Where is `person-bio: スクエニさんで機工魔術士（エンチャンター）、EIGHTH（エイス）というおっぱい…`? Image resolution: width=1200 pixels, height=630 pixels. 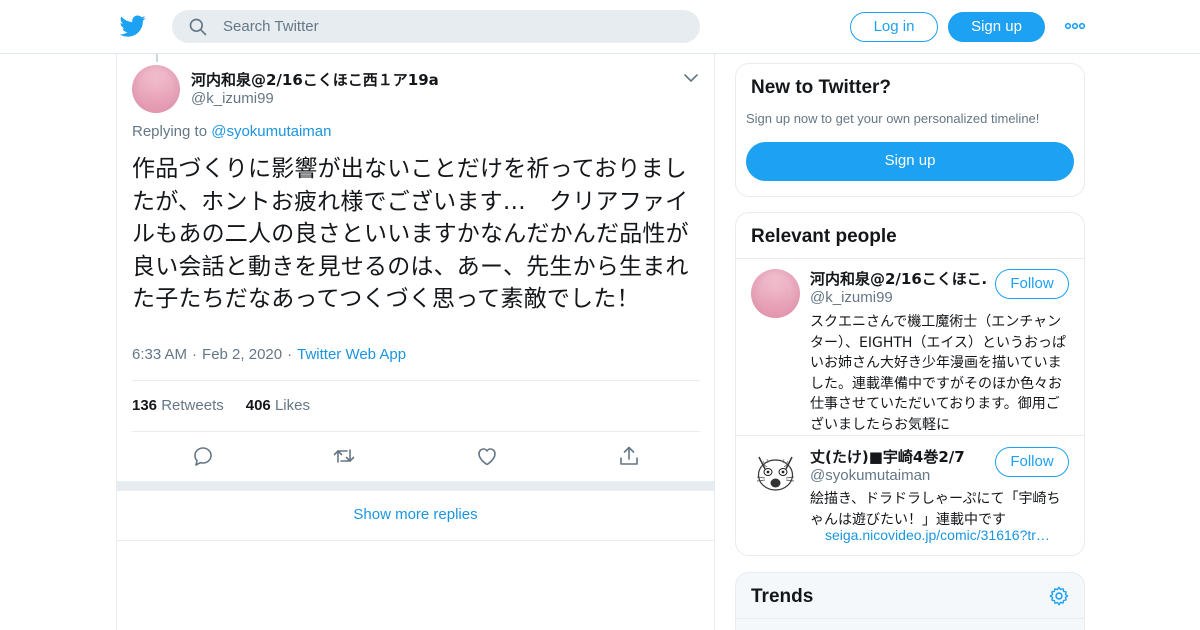
person-bio: スクエニさんで機工魔術士（エンチャンター）、EIGHTH（エイス）というおっぱい… is located at coordinates (938, 373).